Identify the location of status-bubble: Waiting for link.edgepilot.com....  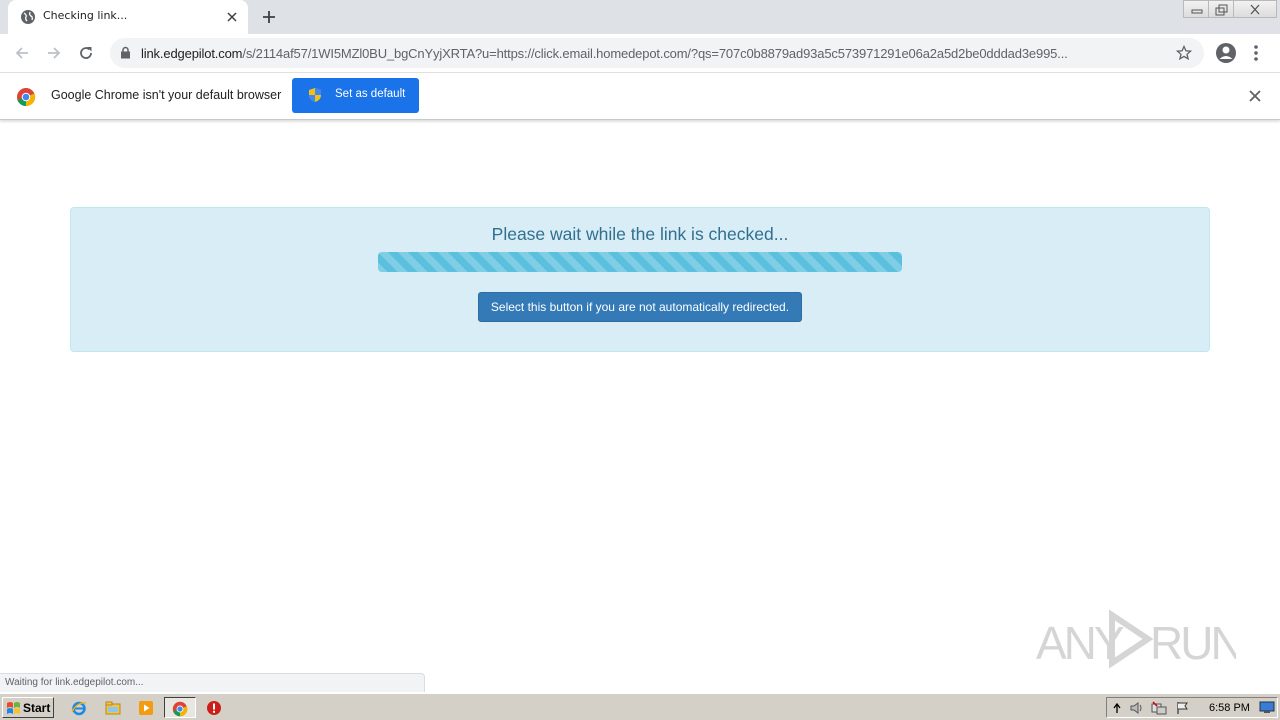
(212, 682).